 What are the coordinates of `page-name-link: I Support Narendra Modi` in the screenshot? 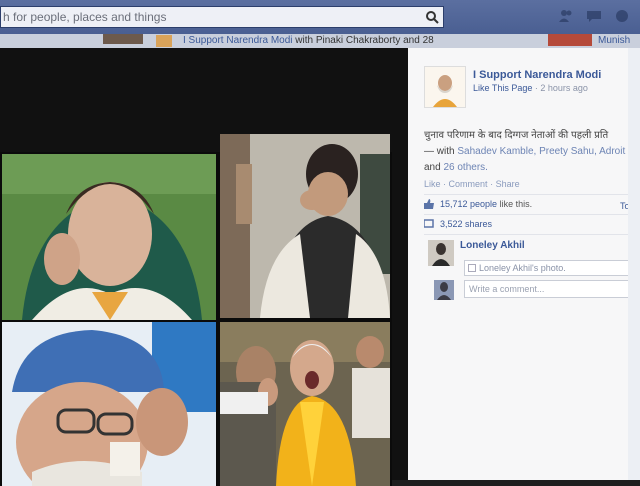 It's located at (537, 75).